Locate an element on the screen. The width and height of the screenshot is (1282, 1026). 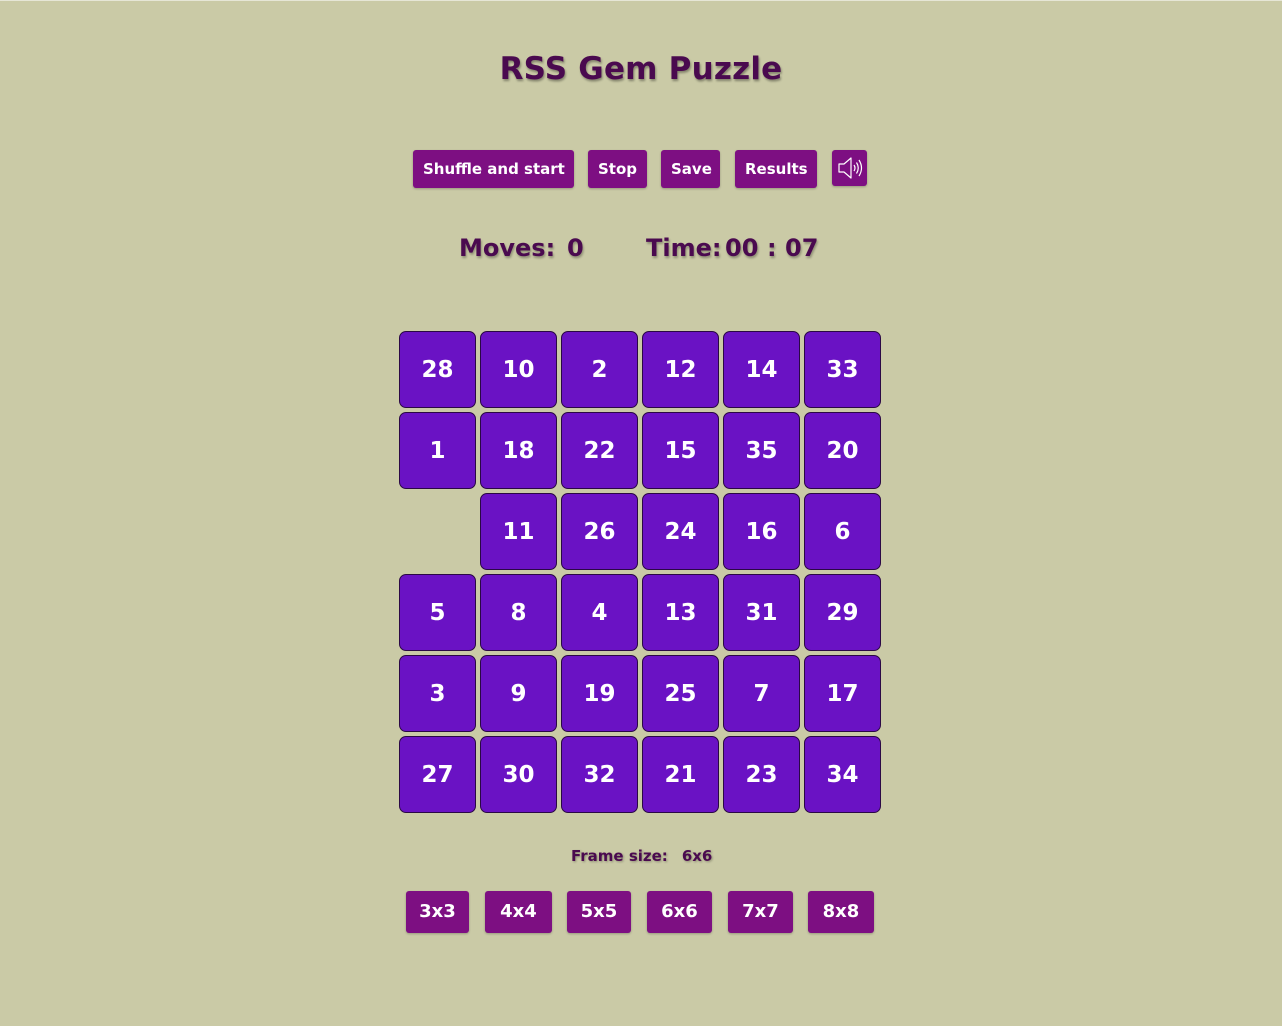
puzzle-tile: 33 is located at coordinates (842, 369).